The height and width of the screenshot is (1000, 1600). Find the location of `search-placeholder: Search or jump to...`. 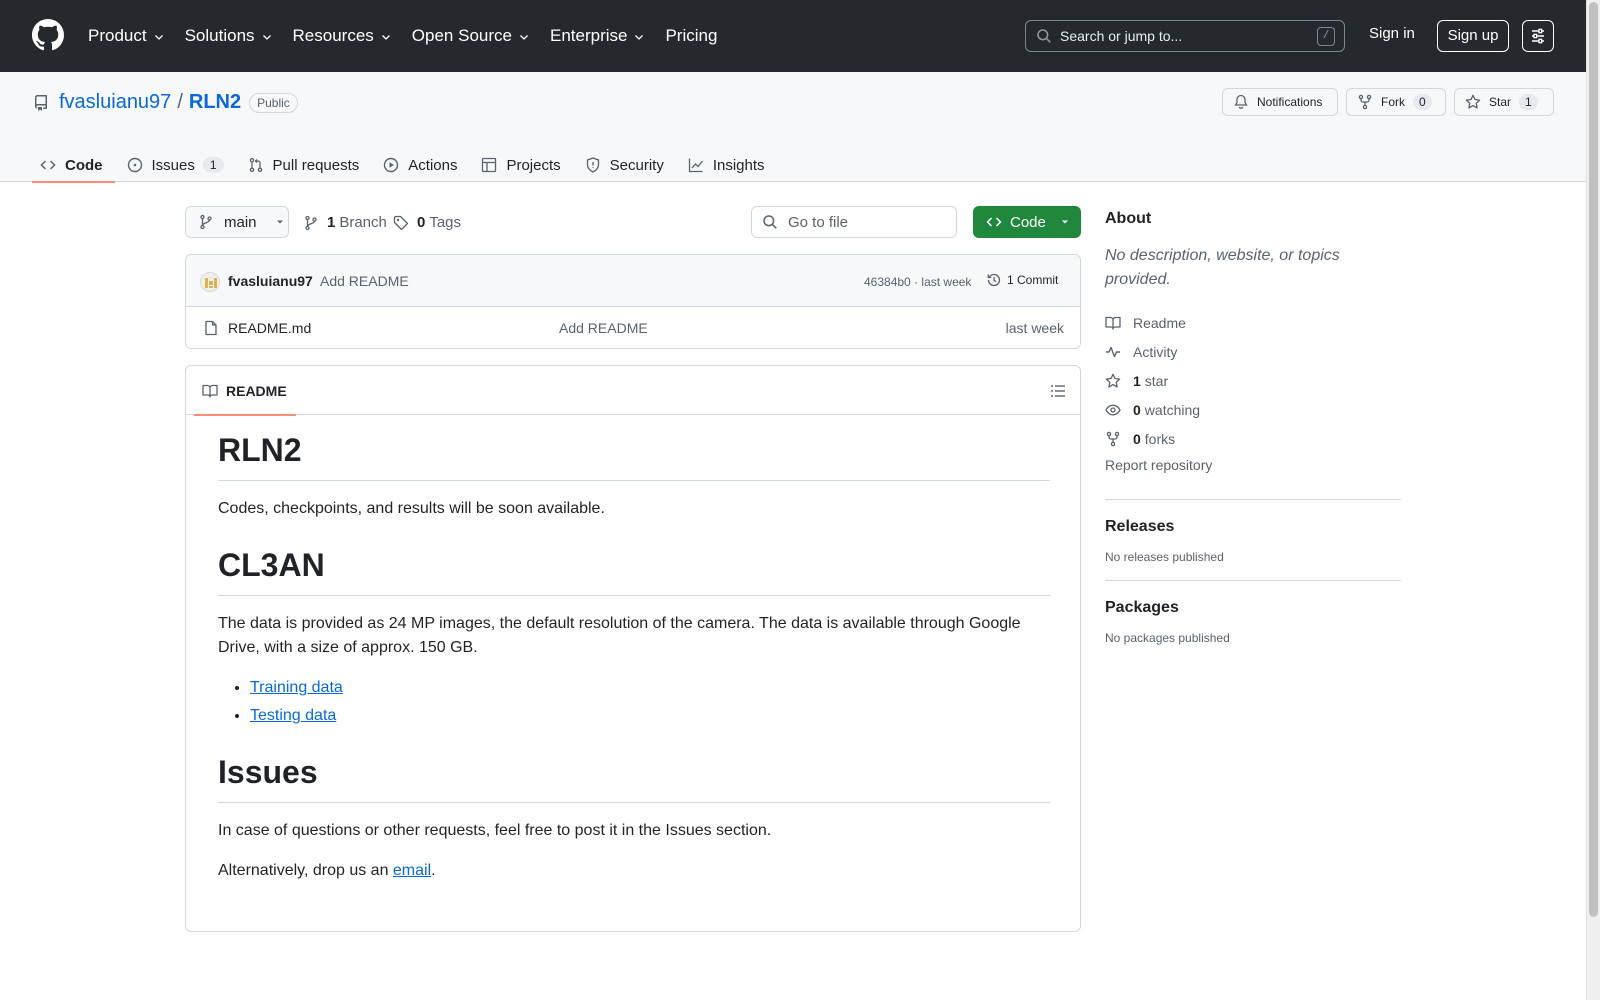

search-placeholder: Search or jump to... is located at coordinates (1121, 36).